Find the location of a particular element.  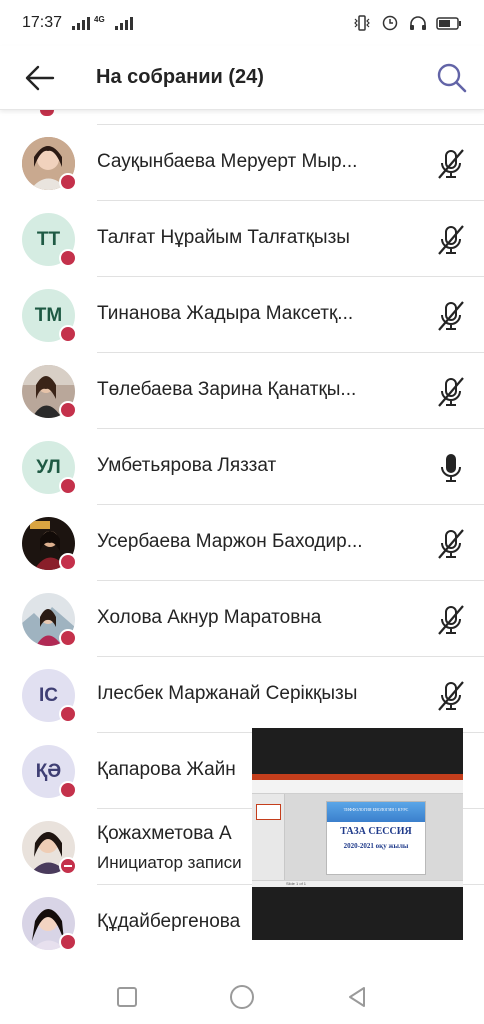

slide-thumbnail is located at coordinates (268, 812).